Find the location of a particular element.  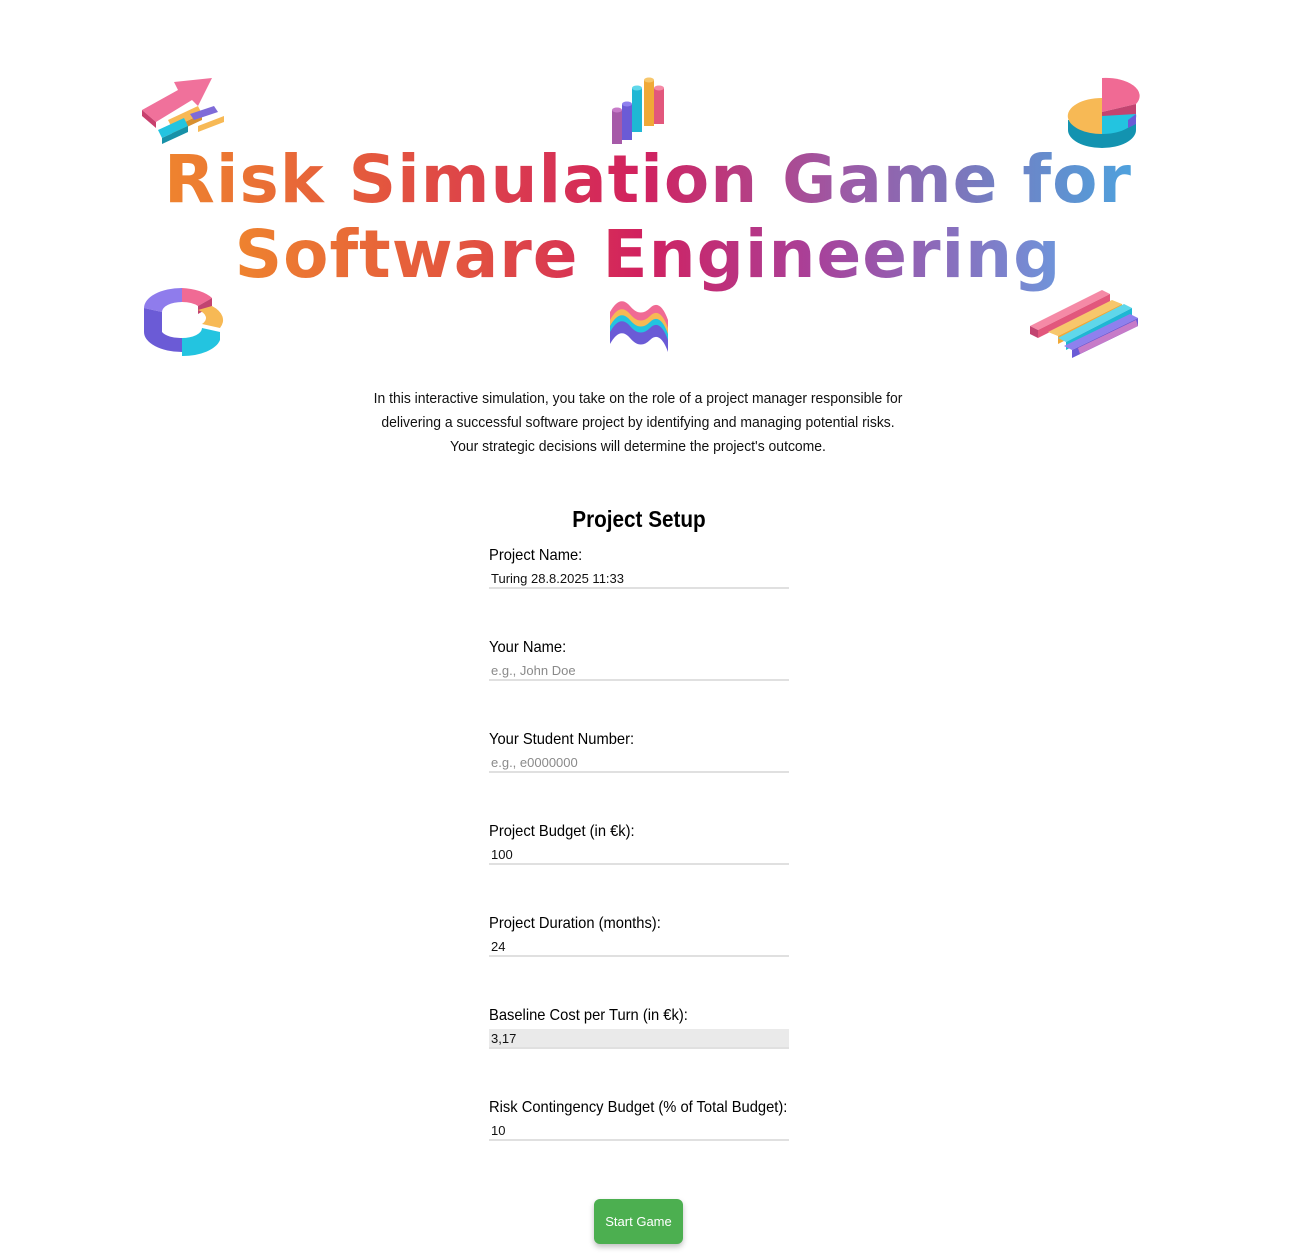

project-budget-label: Project Budget (in €k): is located at coordinates (562, 831).